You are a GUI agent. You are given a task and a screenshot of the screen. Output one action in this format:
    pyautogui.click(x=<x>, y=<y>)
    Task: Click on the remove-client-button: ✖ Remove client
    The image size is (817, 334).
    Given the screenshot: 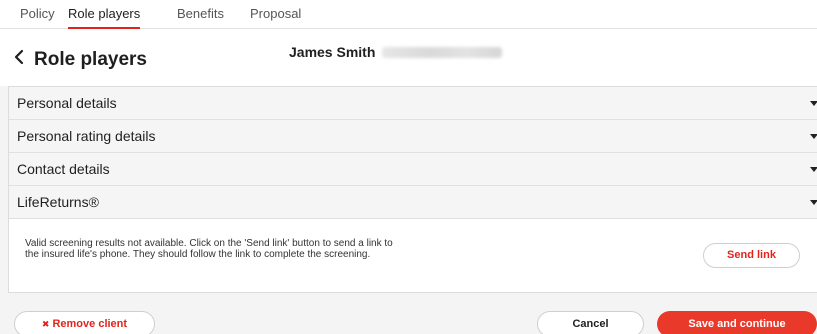 What is the action you would take?
    pyautogui.click(x=84, y=322)
    